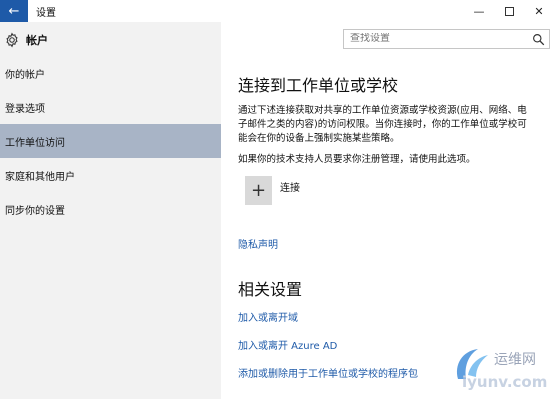 Image resolution: width=554 pixels, height=399 pixels. I want to click on sidebar-item-your-account: 你的帐户, so click(110, 73).